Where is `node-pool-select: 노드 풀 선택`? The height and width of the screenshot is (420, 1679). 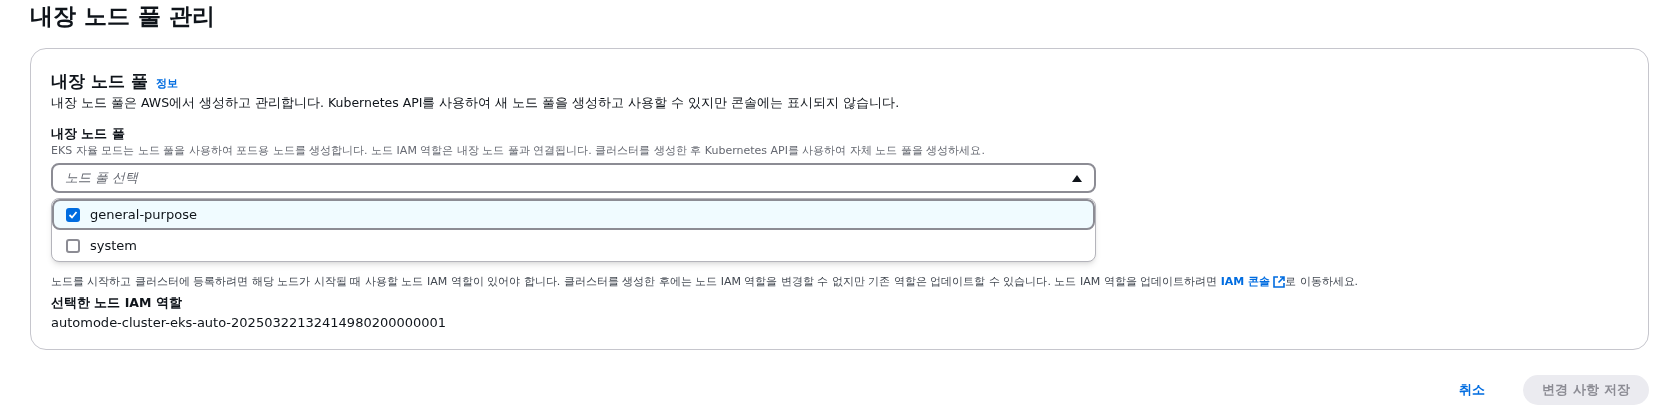
node-pool-select: 노드 풀 선택 is located at coordinates (573, 178).